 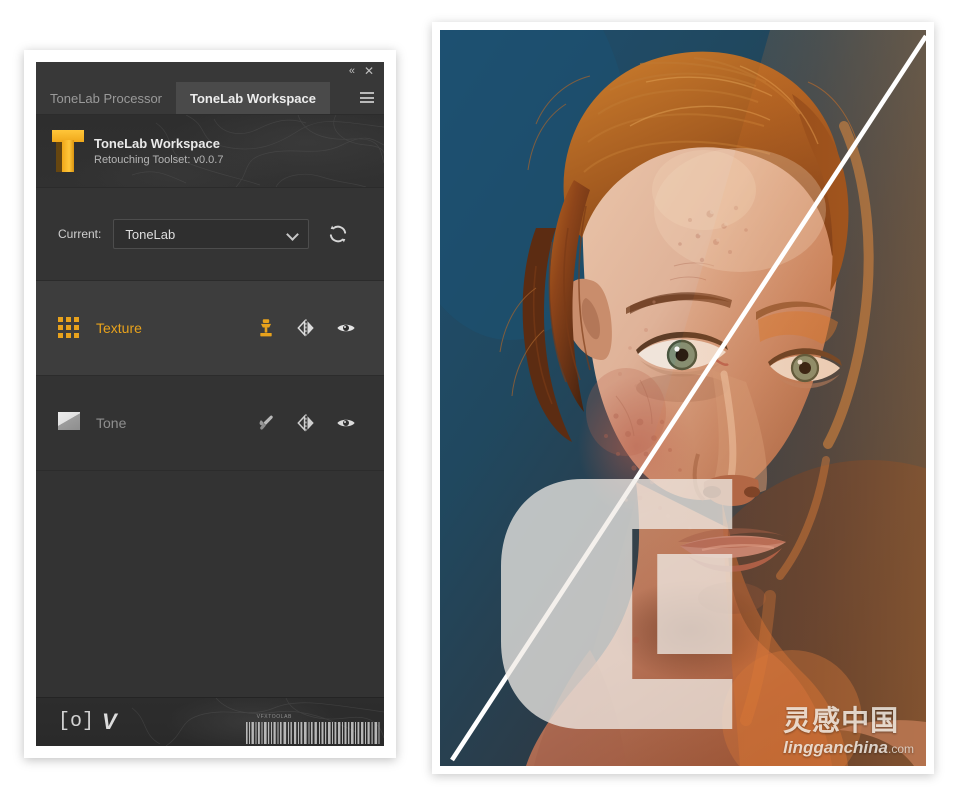 I want to click on close-icon: ✕, so click(x=369, y=71).